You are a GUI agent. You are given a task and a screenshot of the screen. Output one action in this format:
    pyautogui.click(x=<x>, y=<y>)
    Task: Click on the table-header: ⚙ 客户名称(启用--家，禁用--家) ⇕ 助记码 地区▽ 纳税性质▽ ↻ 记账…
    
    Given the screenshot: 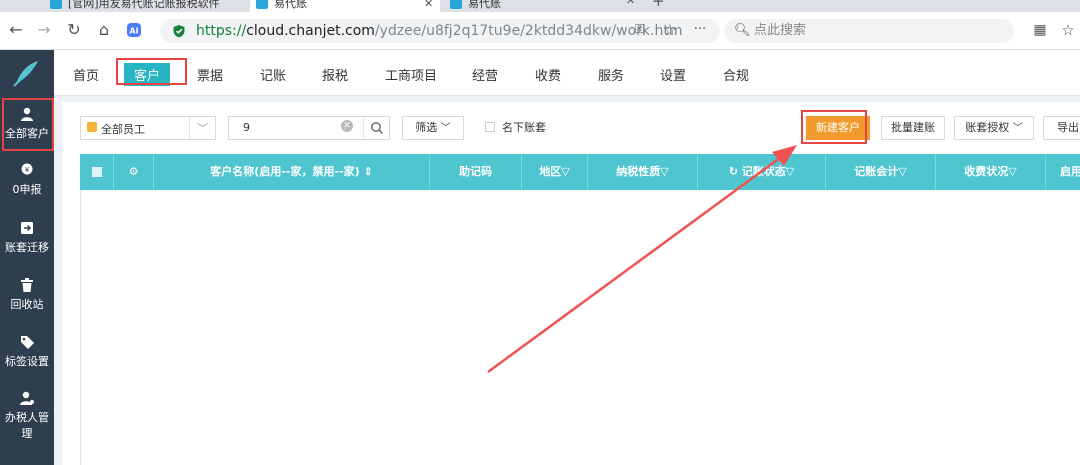 What is the action you would take?
    pyautogui.click(x=580, y=172)
    